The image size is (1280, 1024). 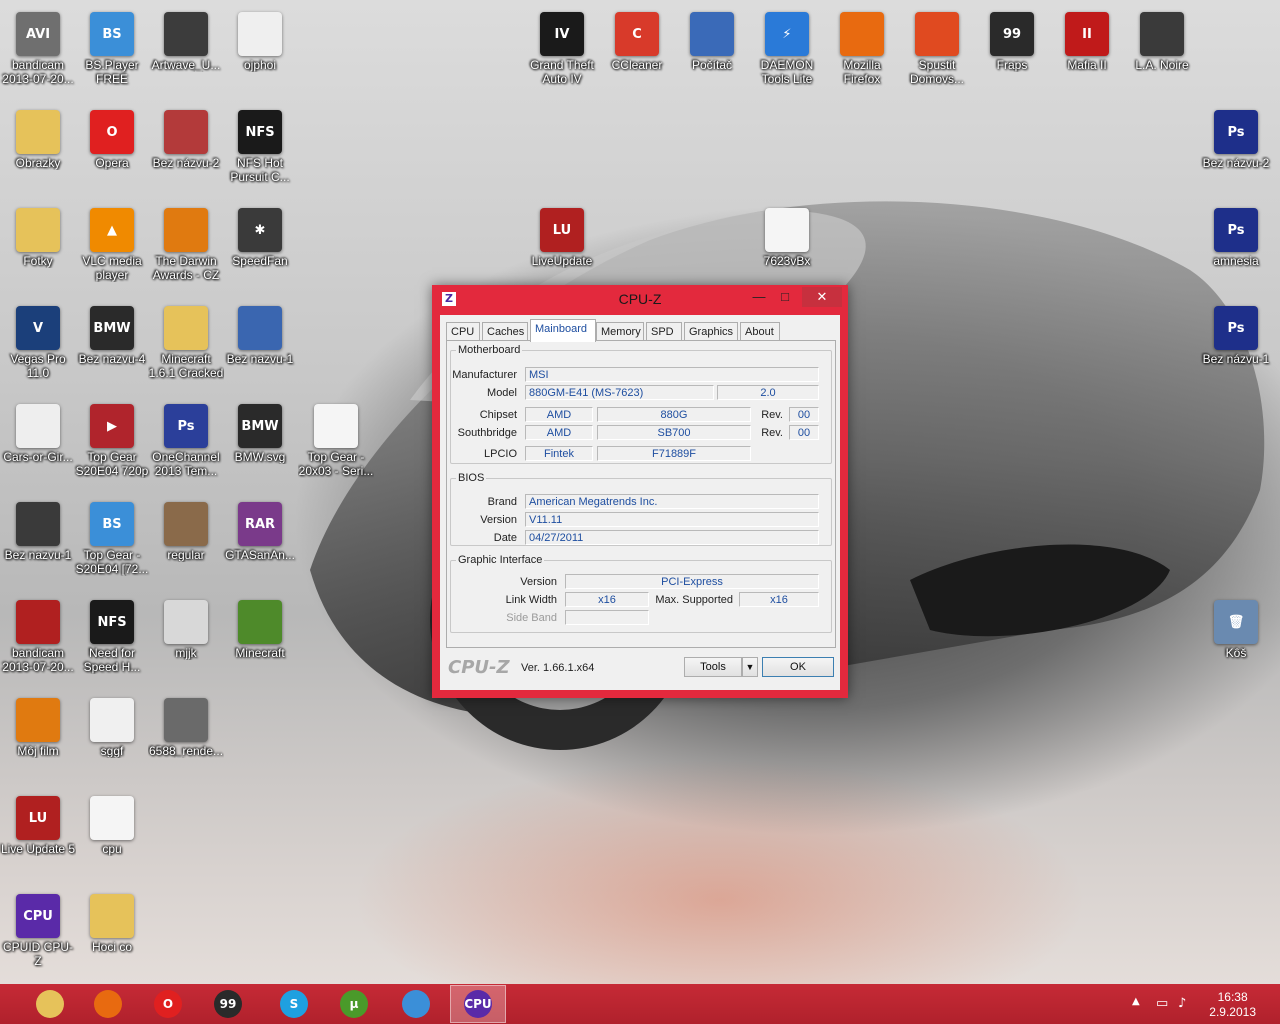 What do you see at coordinates (50, 1004) in the screenshot?
I see `taskbar-file-explorer-button` at bounding box center [50, 1004].